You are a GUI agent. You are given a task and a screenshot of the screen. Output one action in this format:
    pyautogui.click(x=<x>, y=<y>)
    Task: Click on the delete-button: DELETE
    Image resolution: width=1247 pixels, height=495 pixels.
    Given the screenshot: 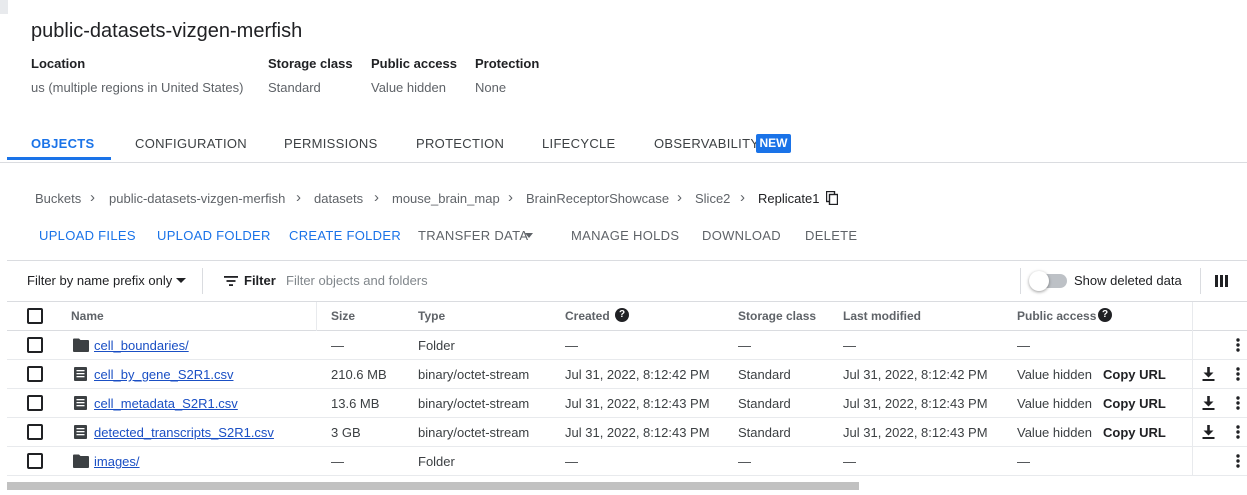 What is the action you would take?
    pyautogui.click(x=831, y=235)
    